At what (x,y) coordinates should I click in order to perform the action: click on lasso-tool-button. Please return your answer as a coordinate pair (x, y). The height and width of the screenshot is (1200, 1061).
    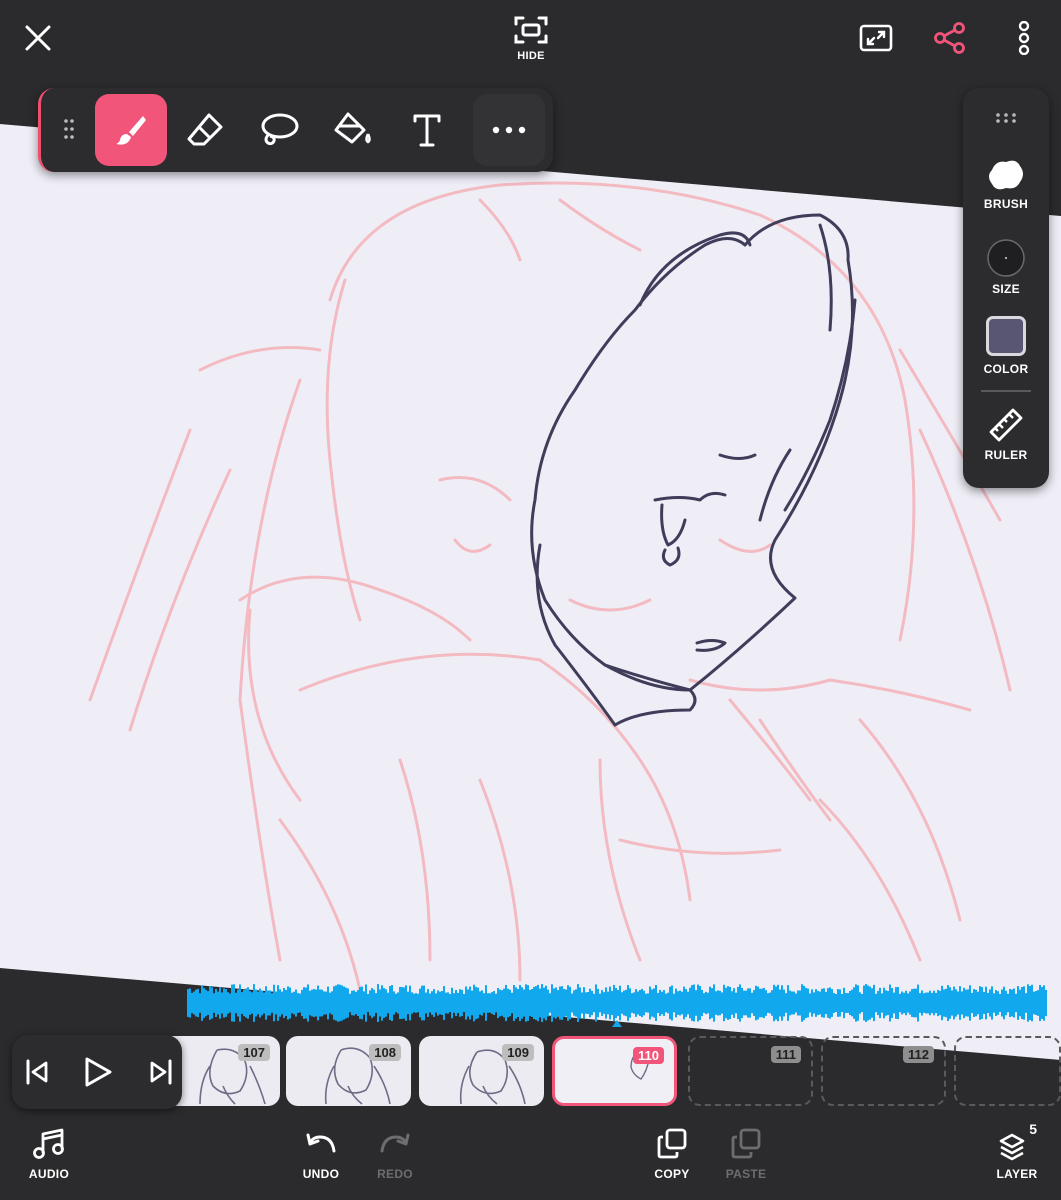
    Looking at the image, I should click on (279, 130).